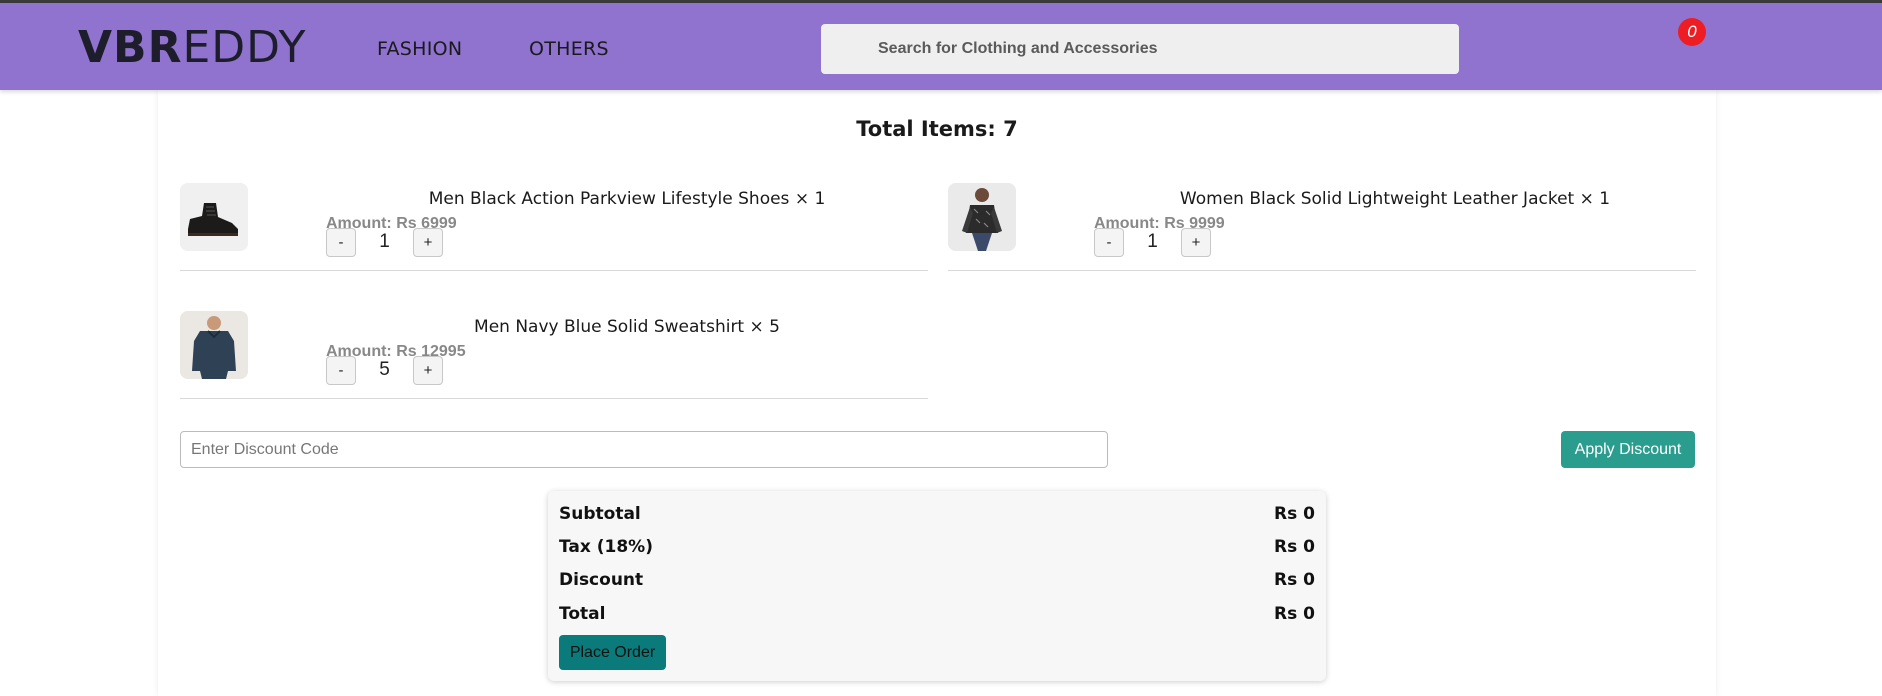  I want to click on logo-light-text: EDDY, so click(244, 47).